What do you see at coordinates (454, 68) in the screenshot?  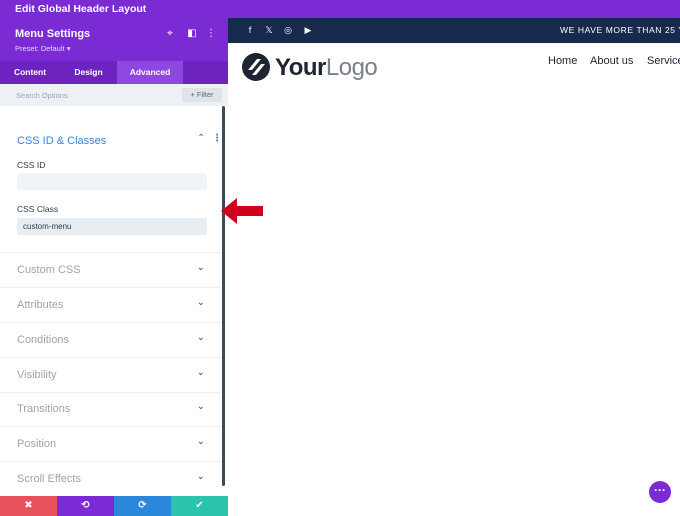 I see `site-header: YourLogo Home About us Service` at bounding box center [454, 68].